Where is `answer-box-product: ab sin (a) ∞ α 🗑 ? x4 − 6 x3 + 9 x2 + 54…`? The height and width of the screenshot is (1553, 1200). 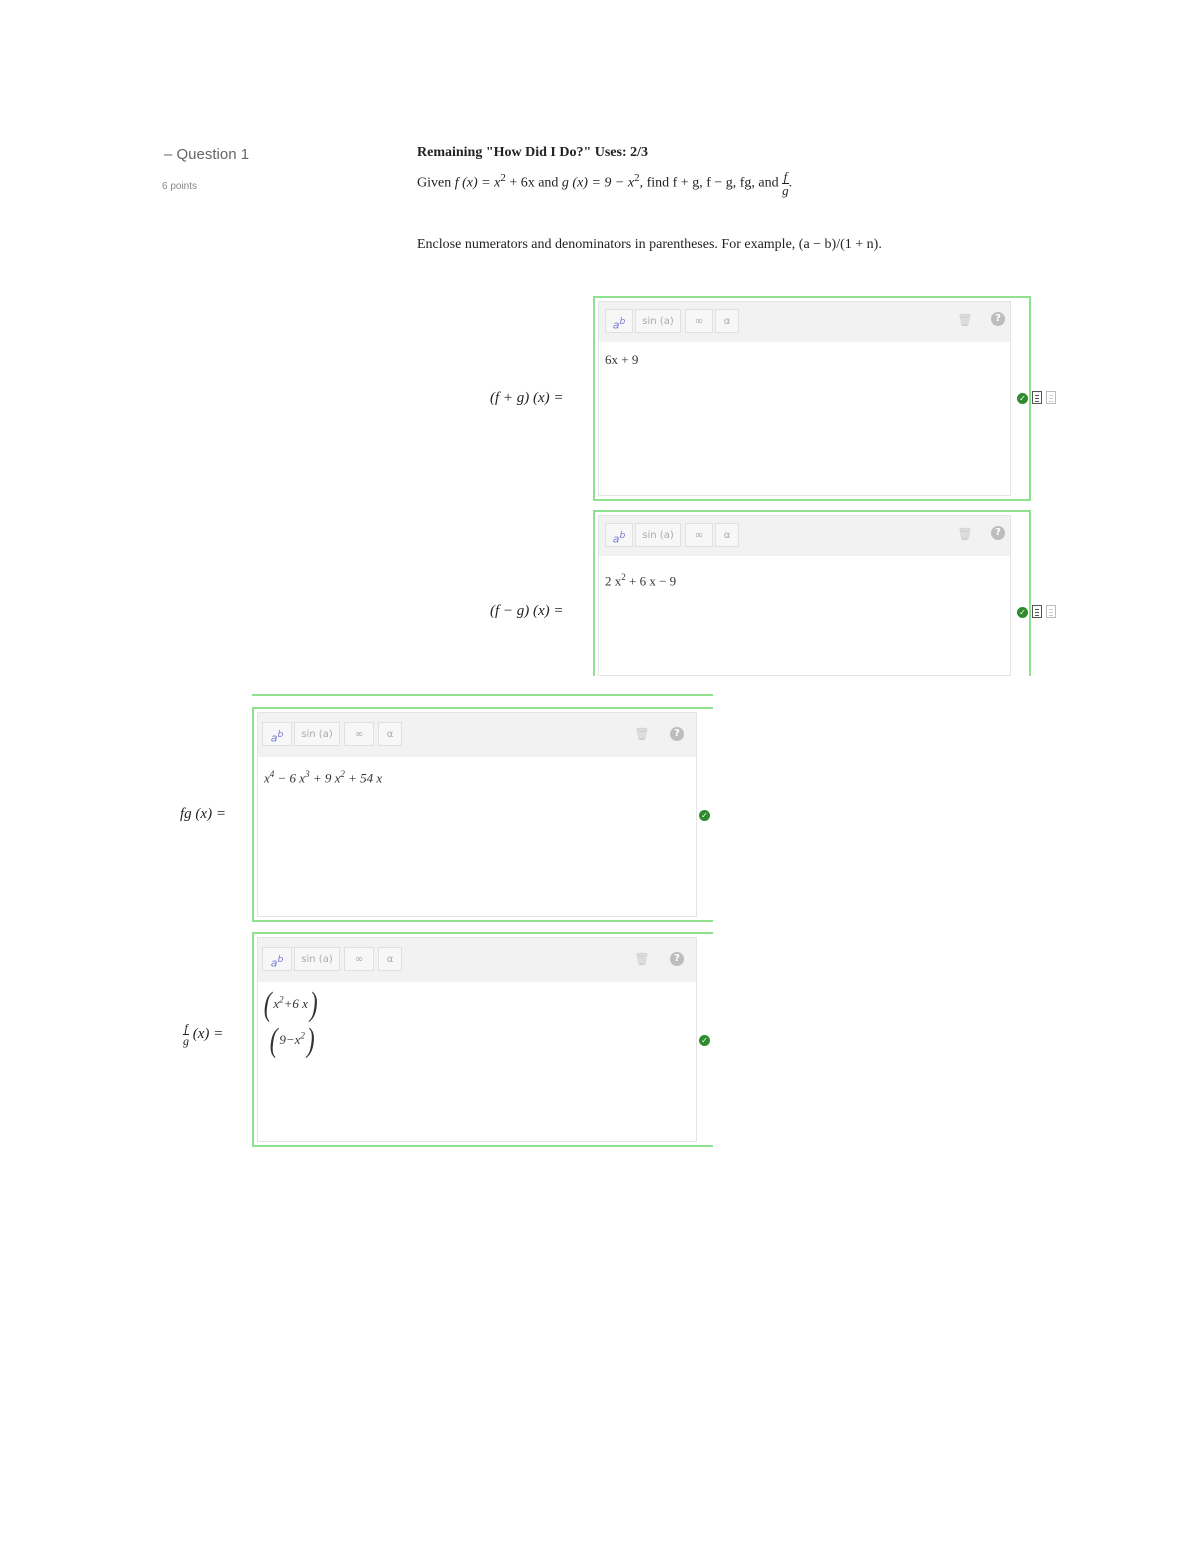 answer-box-product: ab sin (a) ∞ α 🗑 ? x4 − 6 x3 + 9 x2 + 54… is located at coordinates (482, 814).